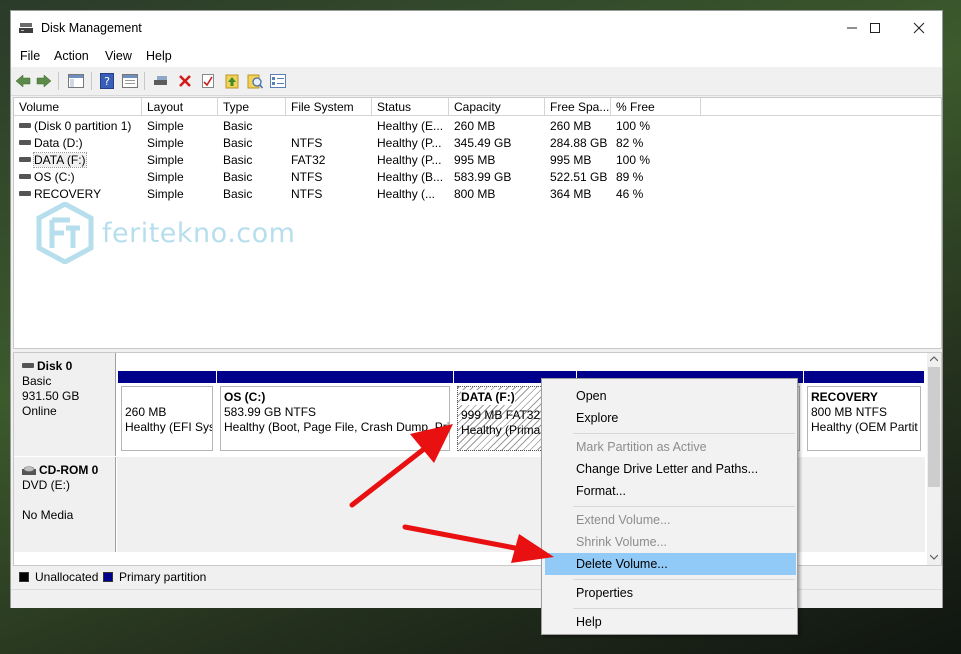 This screenshot has width=961, height=654. I want to click on annotation-arrows, so click(451, 493).